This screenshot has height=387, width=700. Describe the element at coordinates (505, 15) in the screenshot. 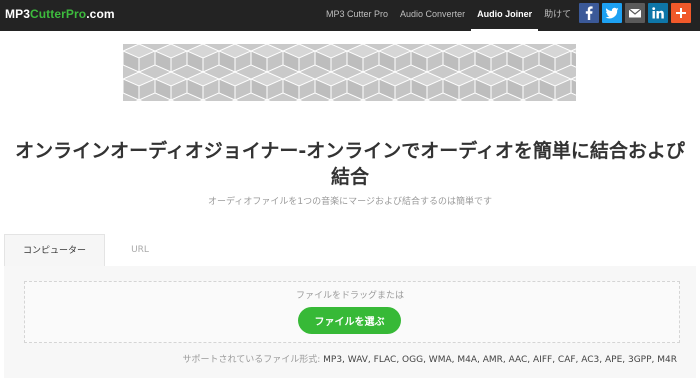

I see `nav-item-audio-joiner: Audio Joiner` at that location.